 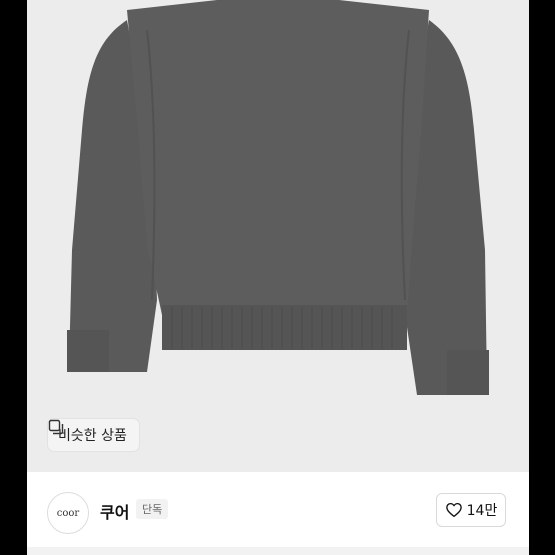 I want to click on brand-logo: coor, so click(x=68, y=513).